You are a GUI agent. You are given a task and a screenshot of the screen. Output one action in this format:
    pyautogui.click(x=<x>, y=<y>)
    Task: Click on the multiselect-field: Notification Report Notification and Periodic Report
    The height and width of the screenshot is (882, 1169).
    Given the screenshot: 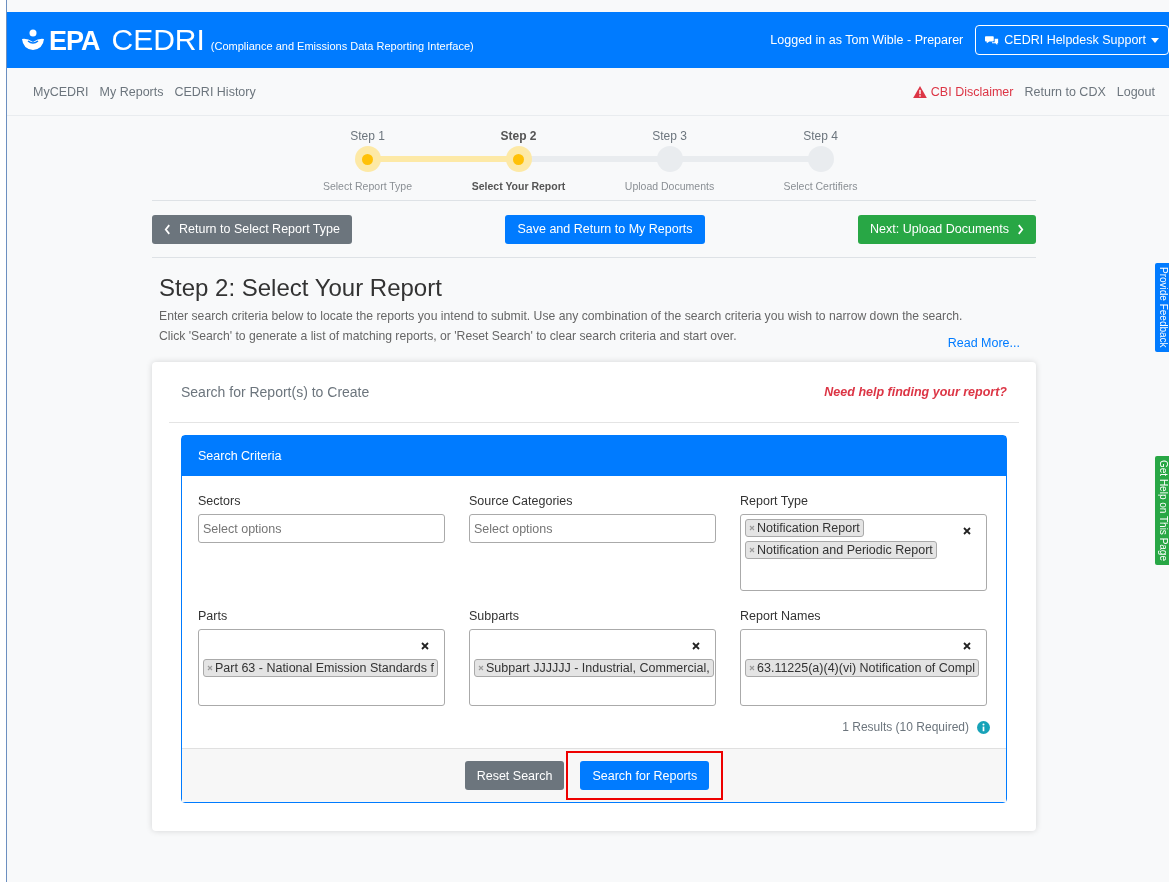 What is the action you would take?
    pyautogui.click(x=863, y=552)
    